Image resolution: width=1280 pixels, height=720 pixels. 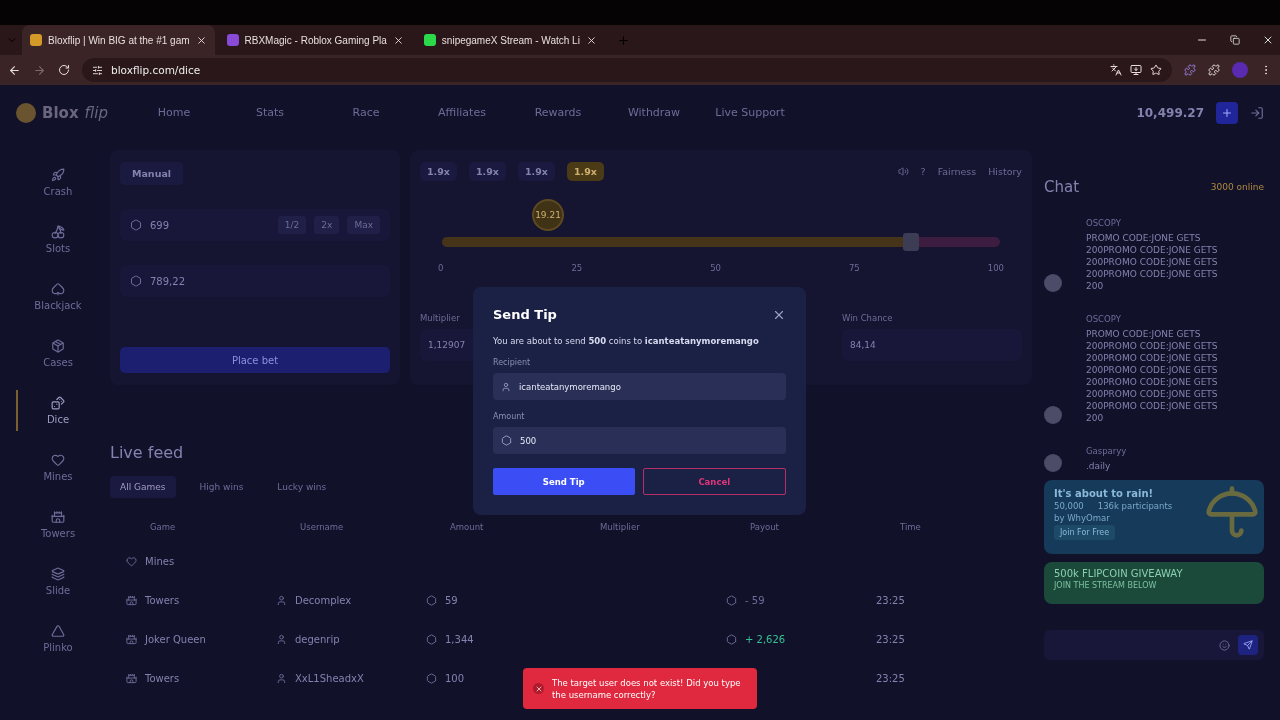 I want to click on send-button, so click(x=1248, y=645).